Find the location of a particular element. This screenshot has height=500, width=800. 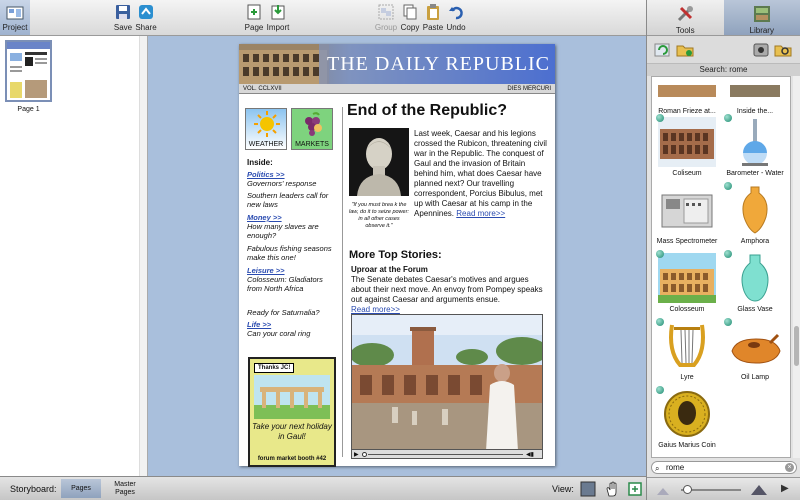

caesar-bust-image is located at coordinates (379, 162).